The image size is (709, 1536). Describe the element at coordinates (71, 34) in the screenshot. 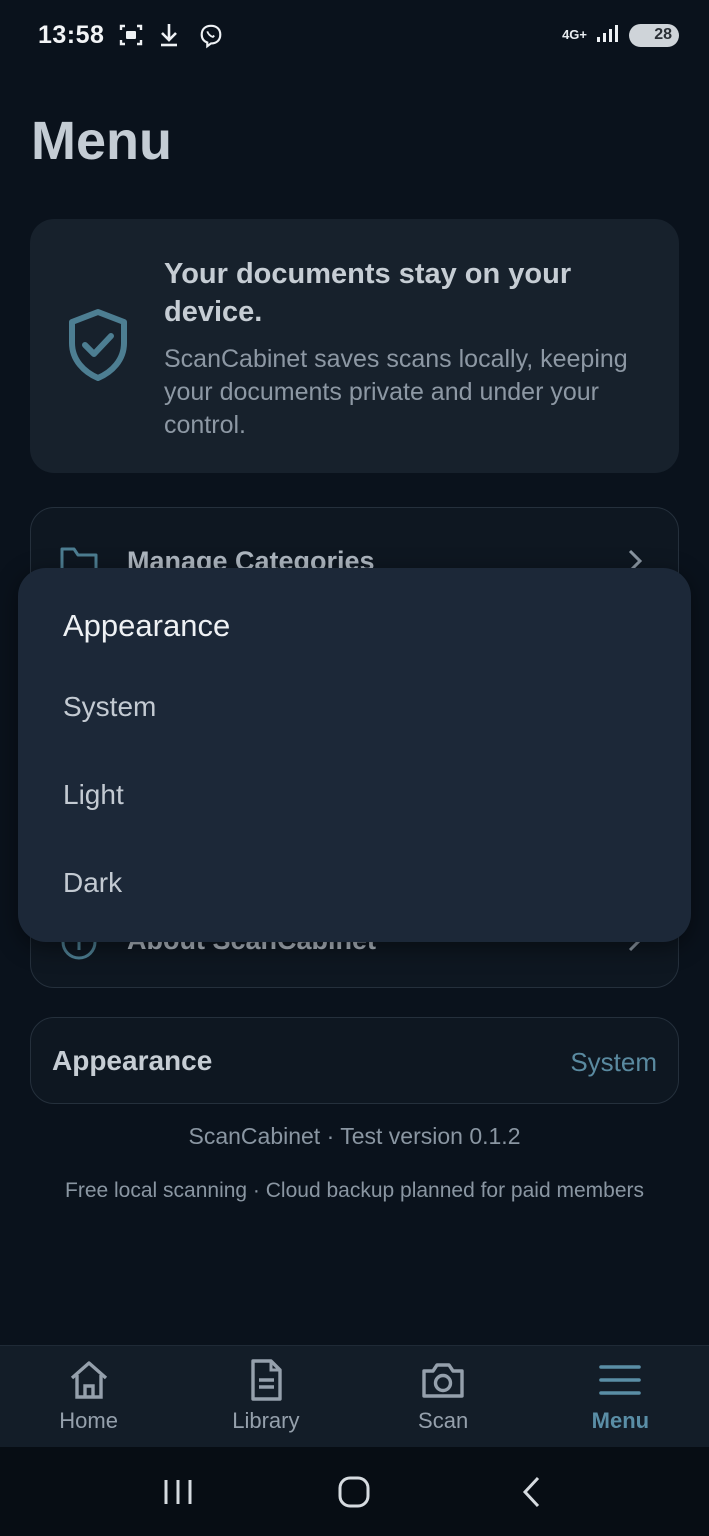

I see `status-time: 13:58` at that location.